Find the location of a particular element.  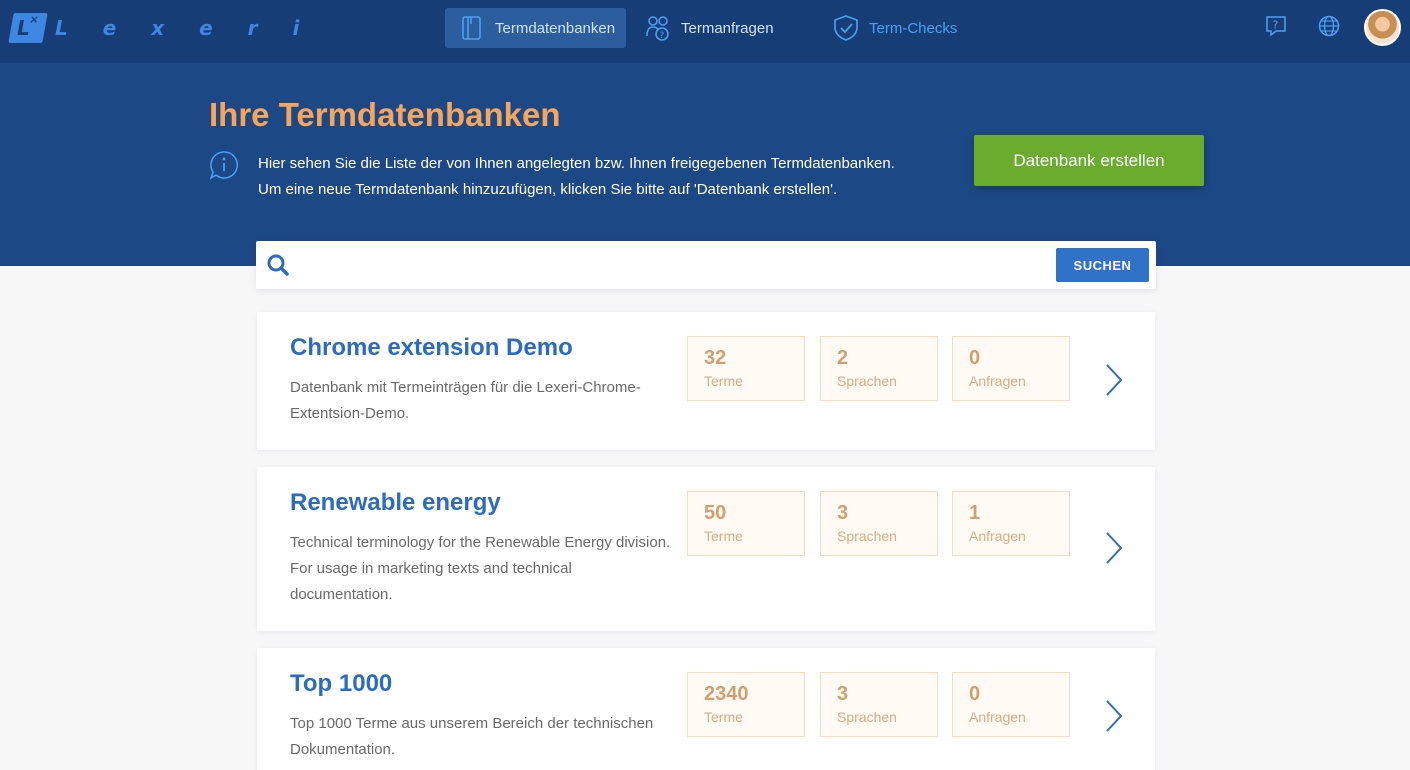

shield-check-icon is located at coordinates (846, 28).